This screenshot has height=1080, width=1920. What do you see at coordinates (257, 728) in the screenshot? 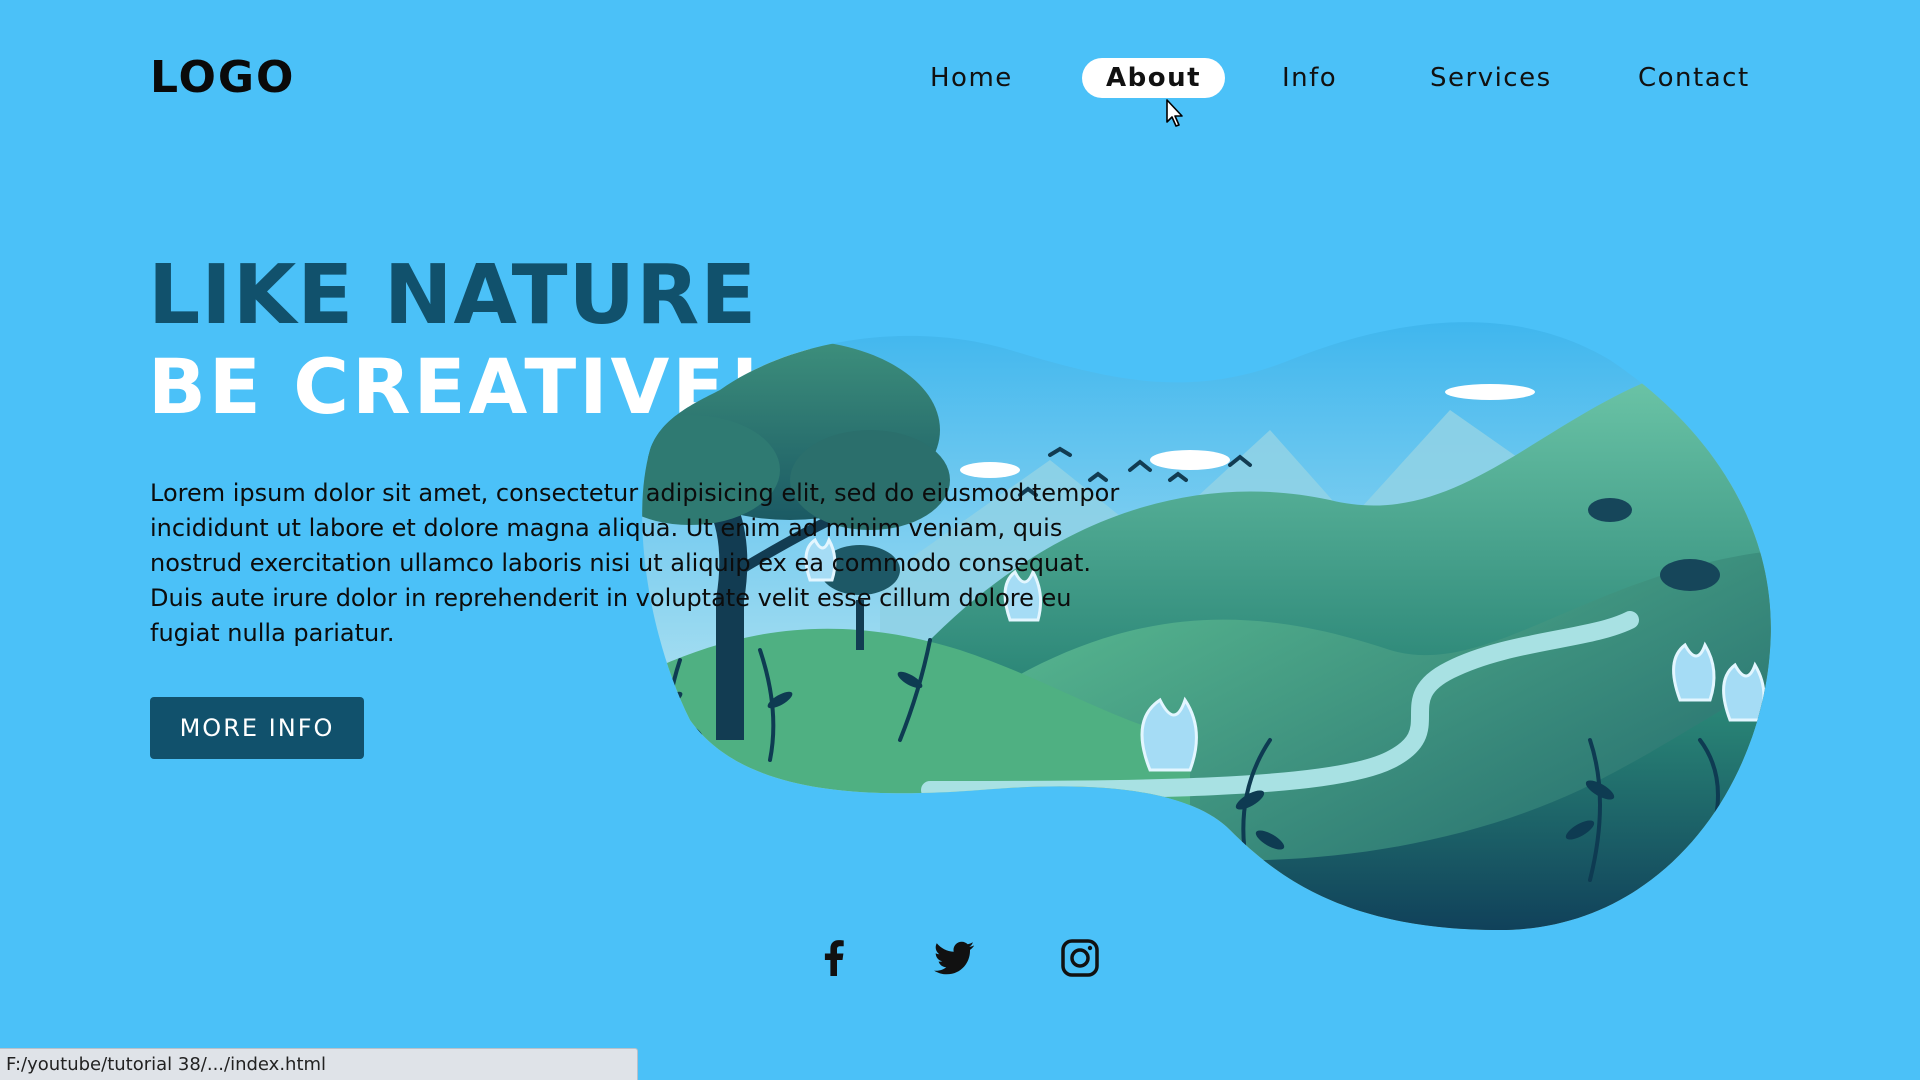
I see `more-info-button: MORE INFO` at bounding box center [257, 728].